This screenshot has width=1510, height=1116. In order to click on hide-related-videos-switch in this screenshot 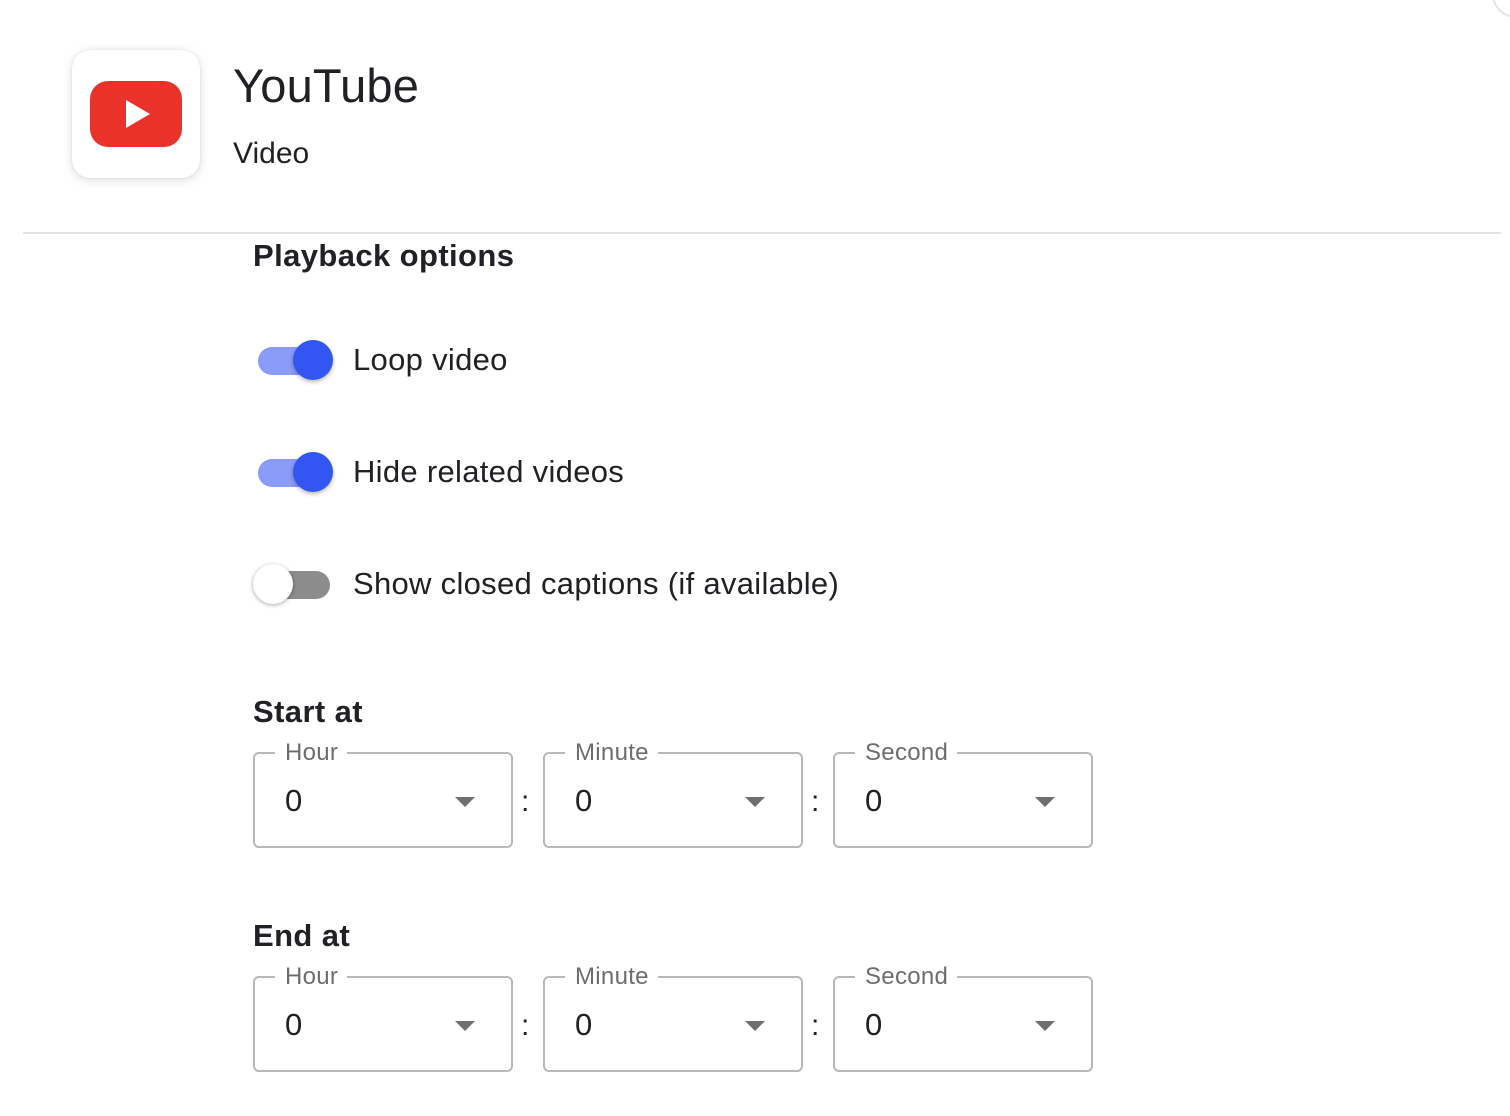, I will do `click(293, 472)`.